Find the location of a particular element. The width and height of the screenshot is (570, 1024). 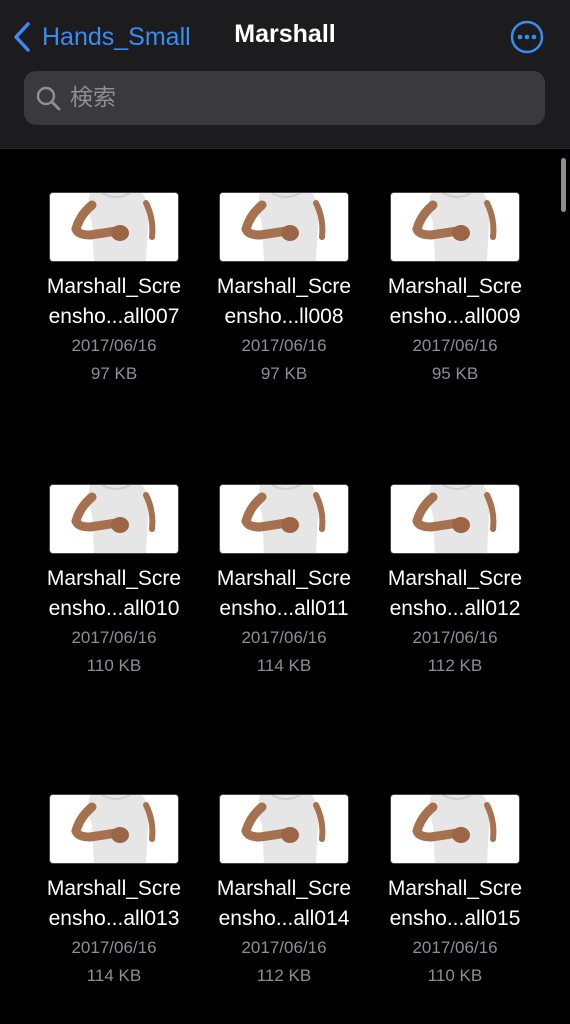

page-title: Marshall is located at coordinates (285, 34).